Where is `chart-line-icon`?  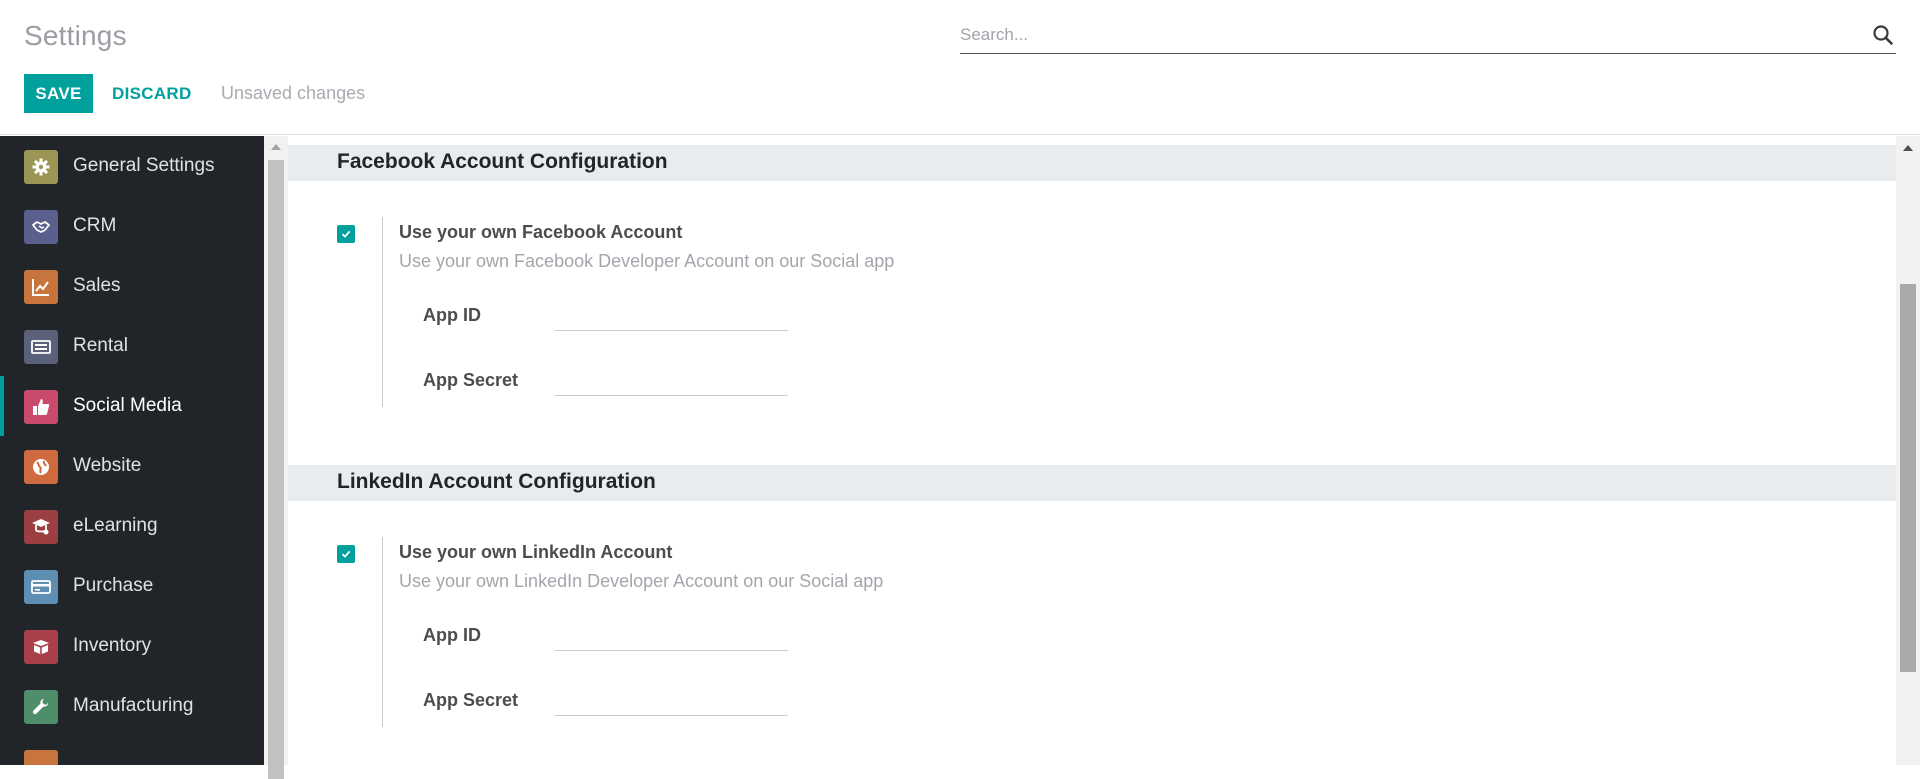
chart-line-icon is located at coordinates (41, 287).